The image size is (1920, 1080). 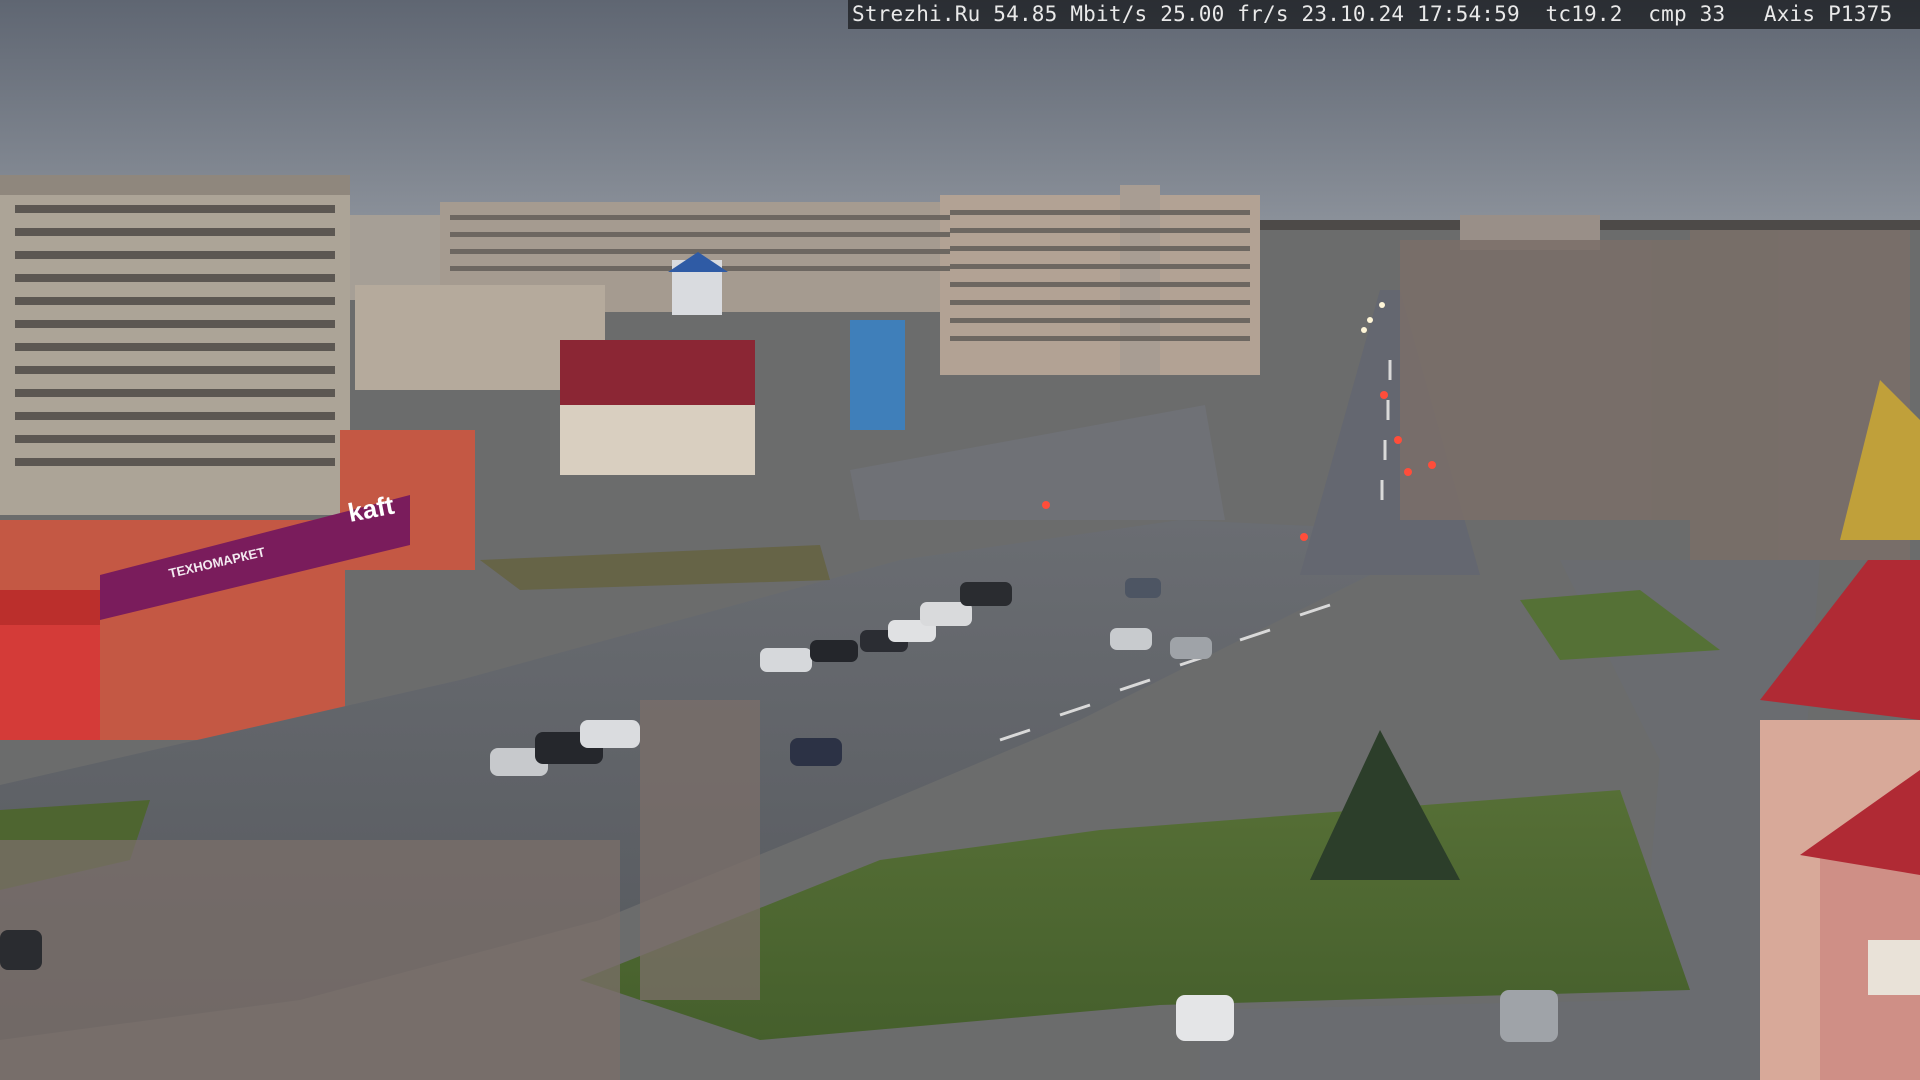 What do you see at coordinates (1655, 395) in the screenshot?
I see `birch-trees-avenue` at bounding box center [1655, 395].